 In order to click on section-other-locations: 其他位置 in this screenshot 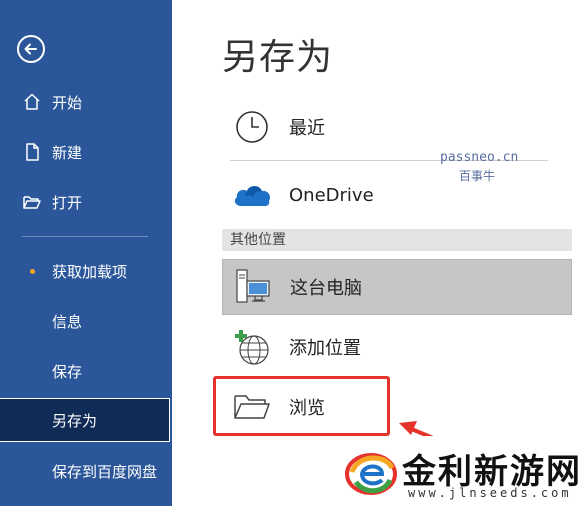, I will do `click(397, 240)`.